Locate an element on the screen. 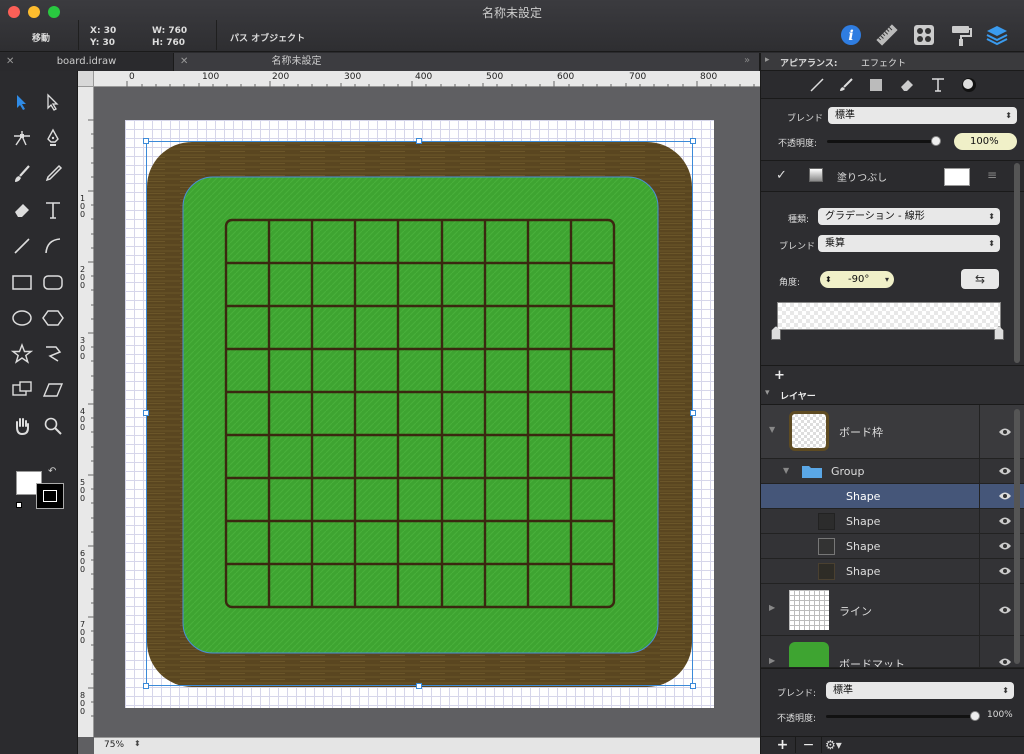  angle-stepper-icon: ⬍ is located at coordinates (828, 279).